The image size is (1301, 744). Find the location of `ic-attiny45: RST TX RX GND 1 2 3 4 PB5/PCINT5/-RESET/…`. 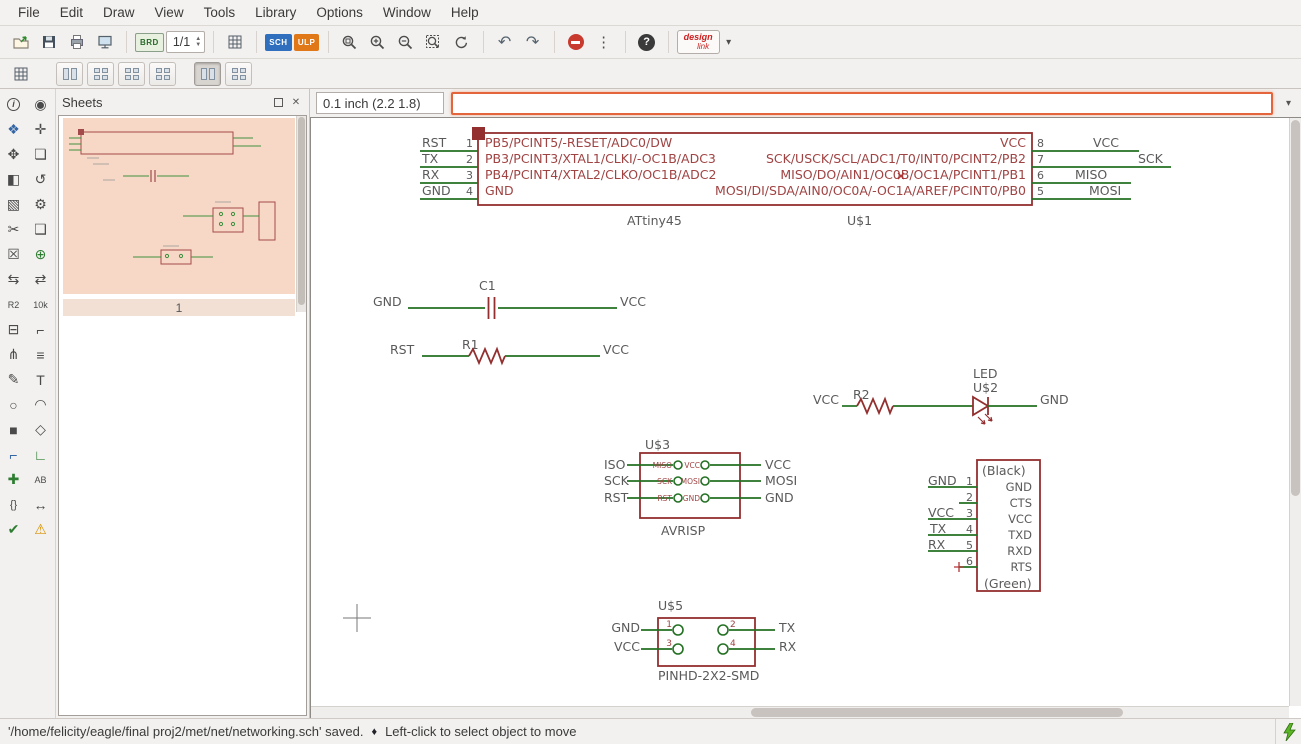

ic-attiny45: RST TX RX GND 1 2 3 4 PB5/PCINT5/-RESET/… is located at coordinates (795, 177).